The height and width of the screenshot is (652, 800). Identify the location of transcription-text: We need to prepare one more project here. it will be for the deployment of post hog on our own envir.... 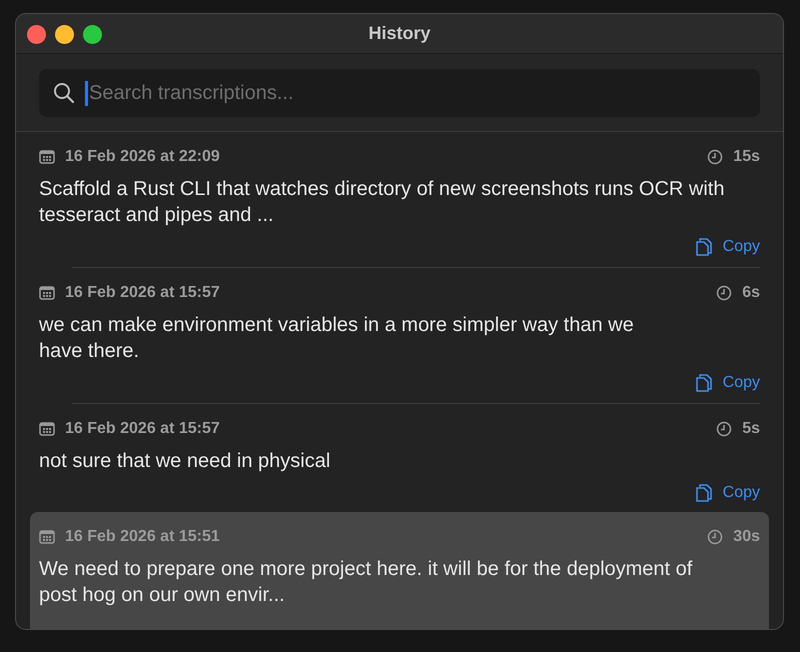
(366, 582).